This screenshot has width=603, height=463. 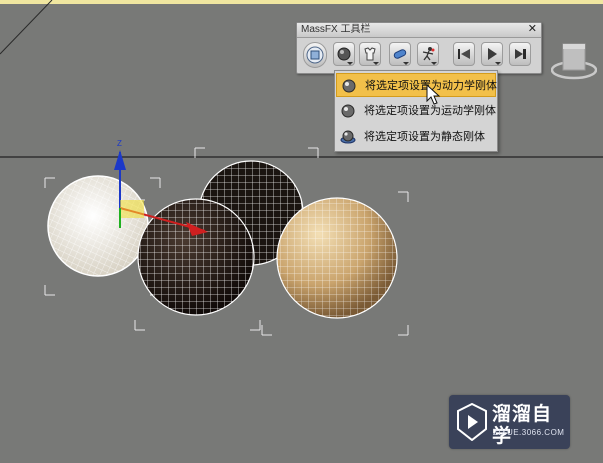 I want to click on play-logo-icon, so click(x=472, y=422).